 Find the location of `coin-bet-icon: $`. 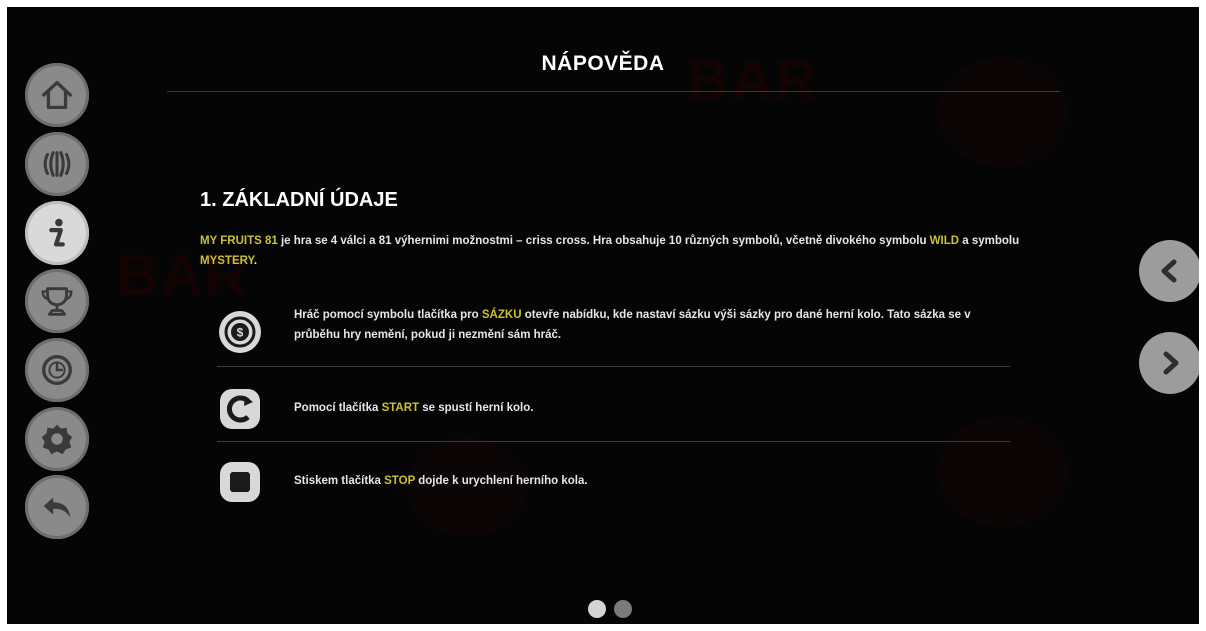

coin-bet-icon: $ is located at coordinates (240, 332).